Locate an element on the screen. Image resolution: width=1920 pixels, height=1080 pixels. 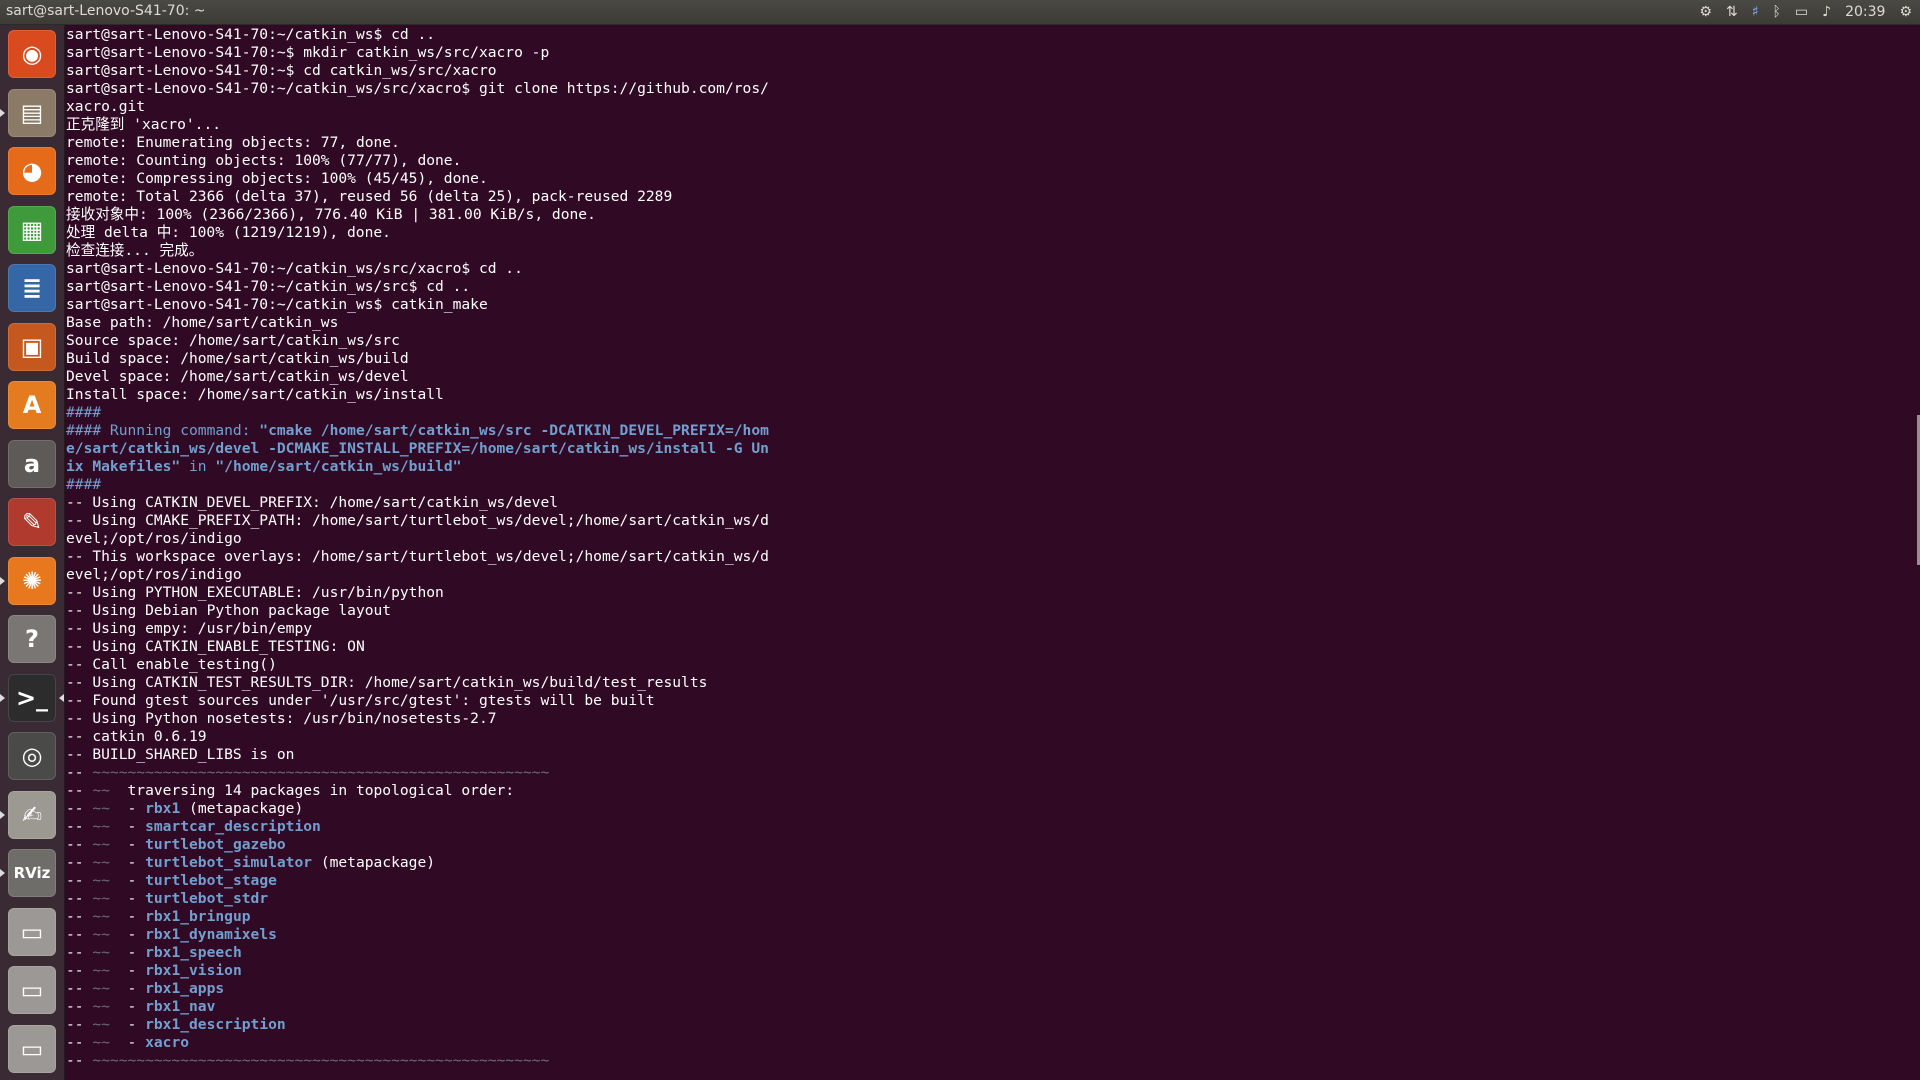
launcher-drive1-icon: ▭ is located at coordinates (32, 931).